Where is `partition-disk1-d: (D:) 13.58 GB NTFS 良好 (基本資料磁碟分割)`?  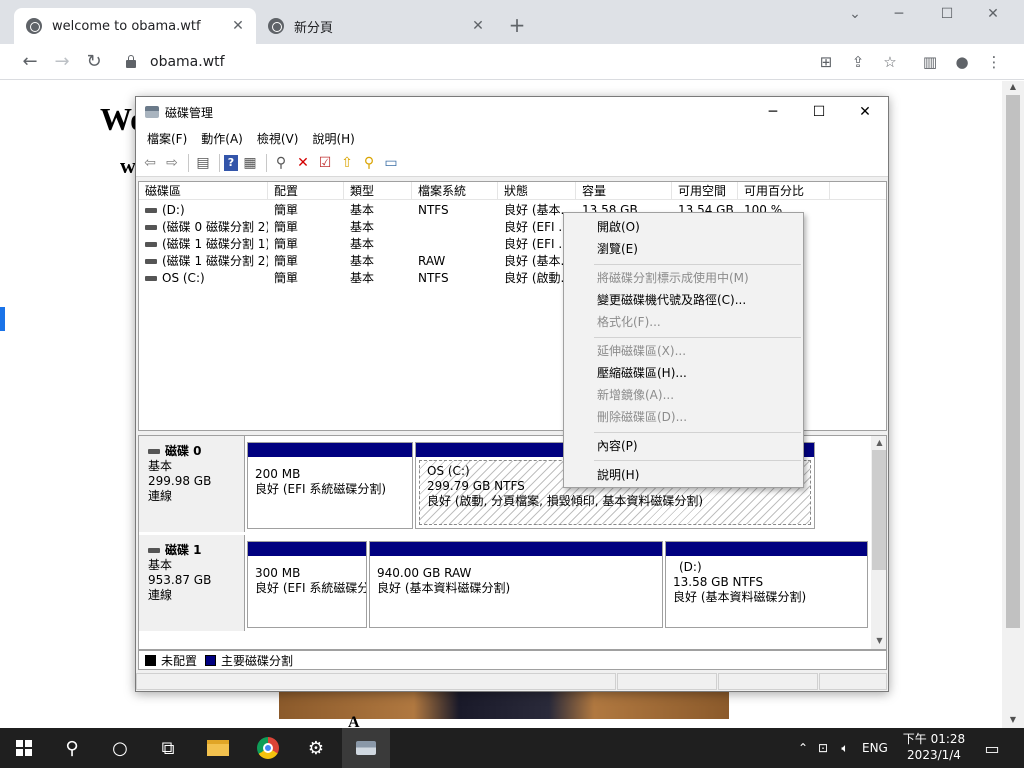 partition-disk1-d: (D:) 13.58 GB NTFS 良好 (基本資料磁碟分割) is located at coordinates (766, 584).